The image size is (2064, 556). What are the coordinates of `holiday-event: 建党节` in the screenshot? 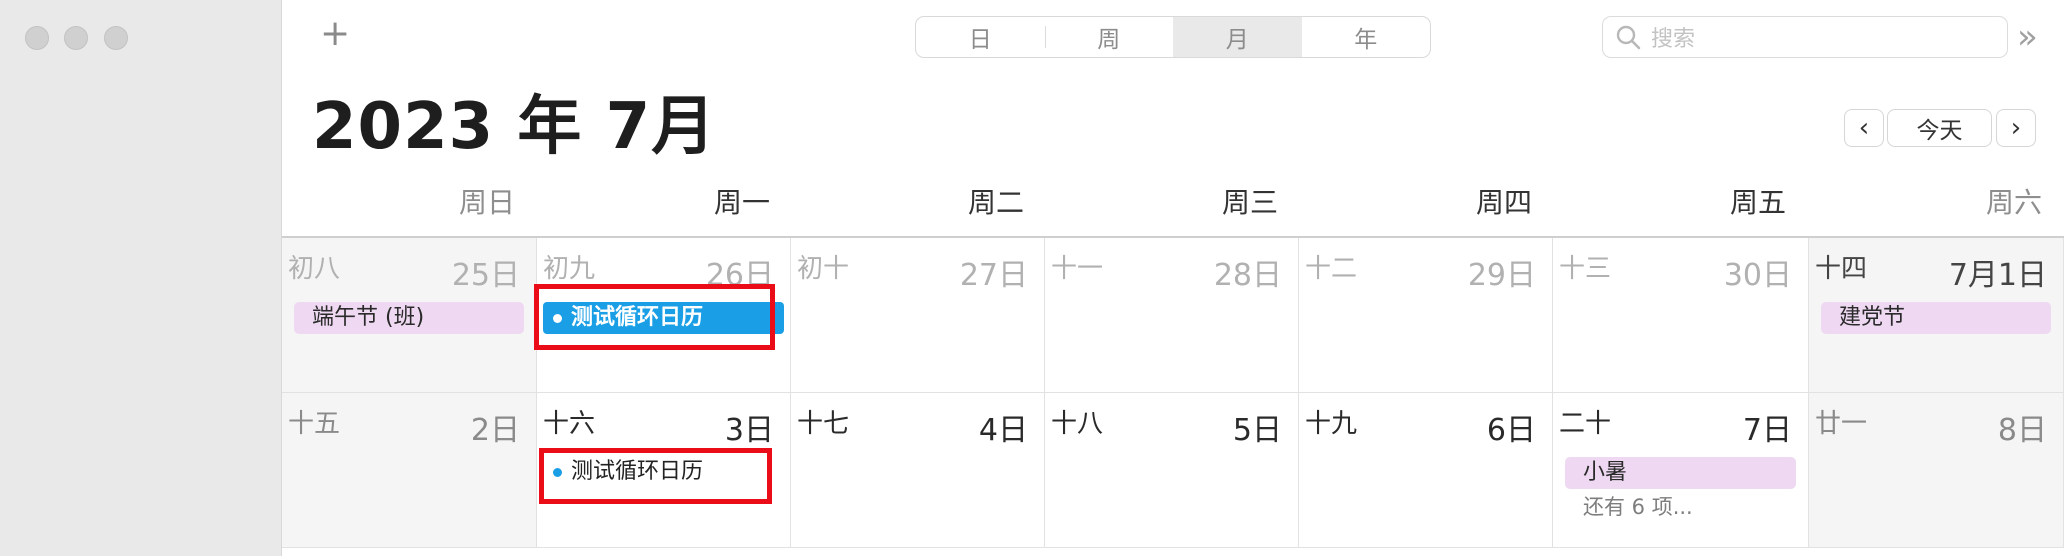 It's located at (1936, 318).